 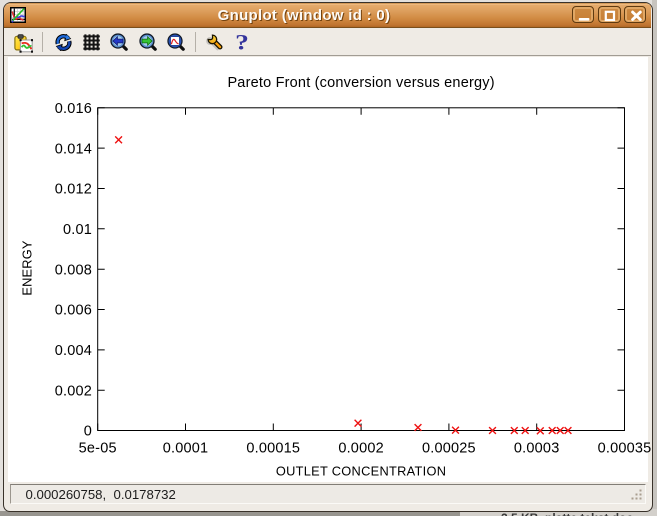 What do you see at coordinates (536, 449) in the screenshot?
I see `svg-text: 0.0003` at bounding box center [536, 449].